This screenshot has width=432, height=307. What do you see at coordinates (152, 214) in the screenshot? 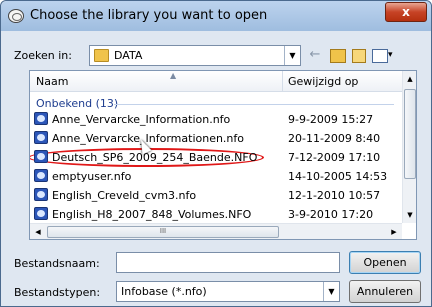
I see `file-name: English_H8_2007_848_Volumes.NFO` at bounding box center [152, 214].